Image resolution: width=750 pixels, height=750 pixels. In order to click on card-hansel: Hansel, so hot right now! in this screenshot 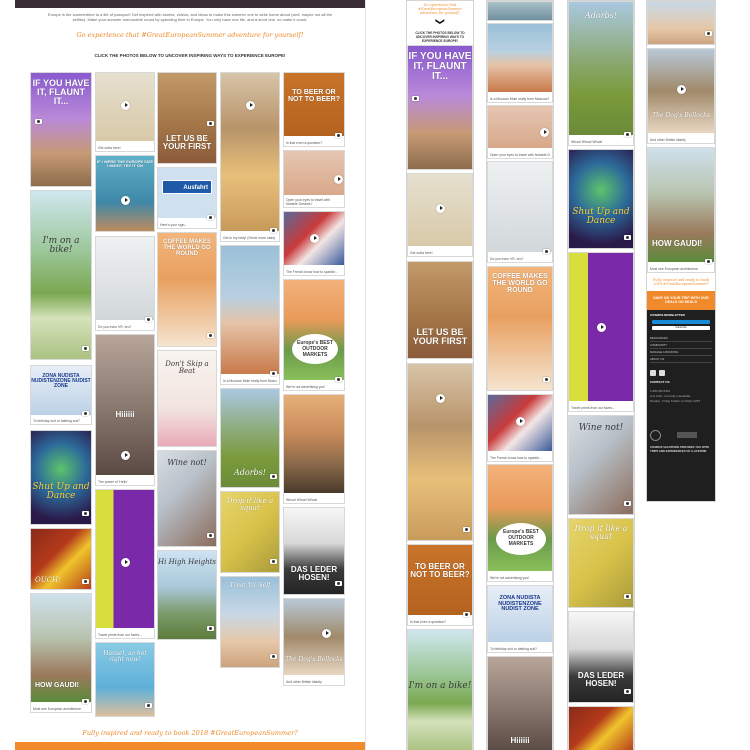, I will do `click(125, 679)`.